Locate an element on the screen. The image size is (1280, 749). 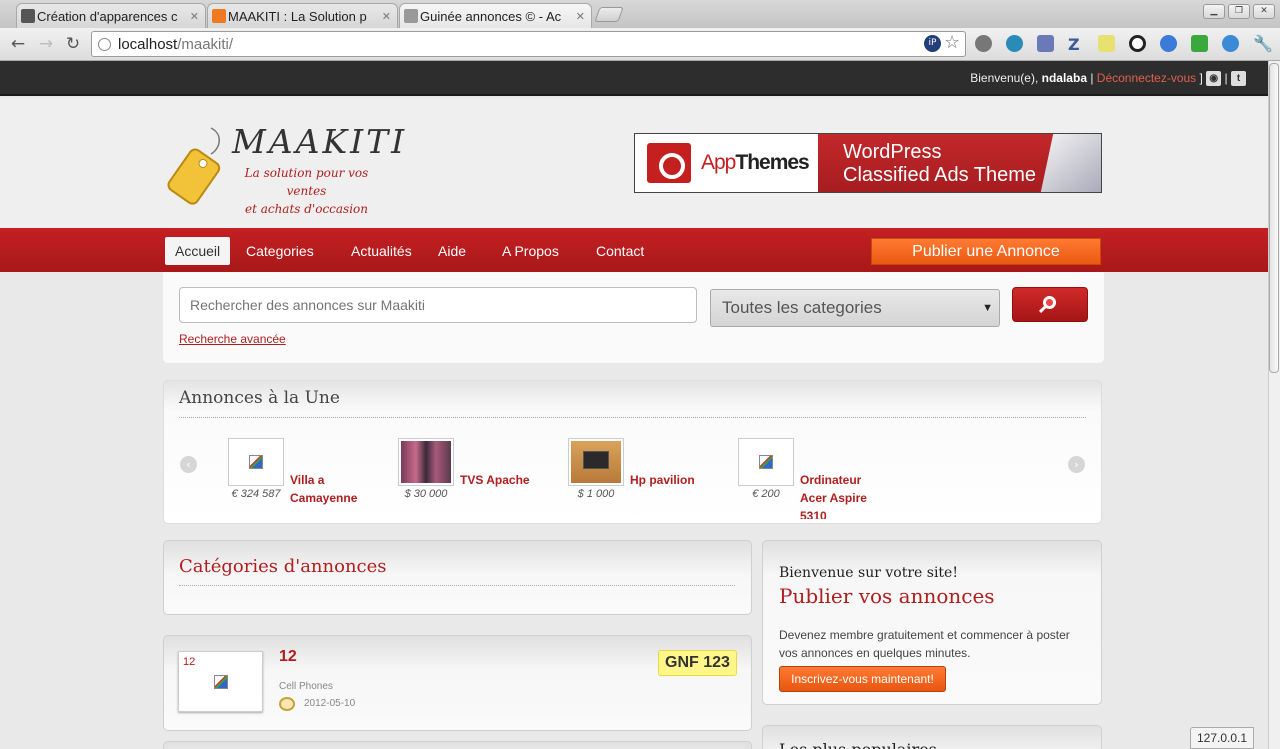
url-text: localhost/maakiti/ is located at coordinates (175, 44).